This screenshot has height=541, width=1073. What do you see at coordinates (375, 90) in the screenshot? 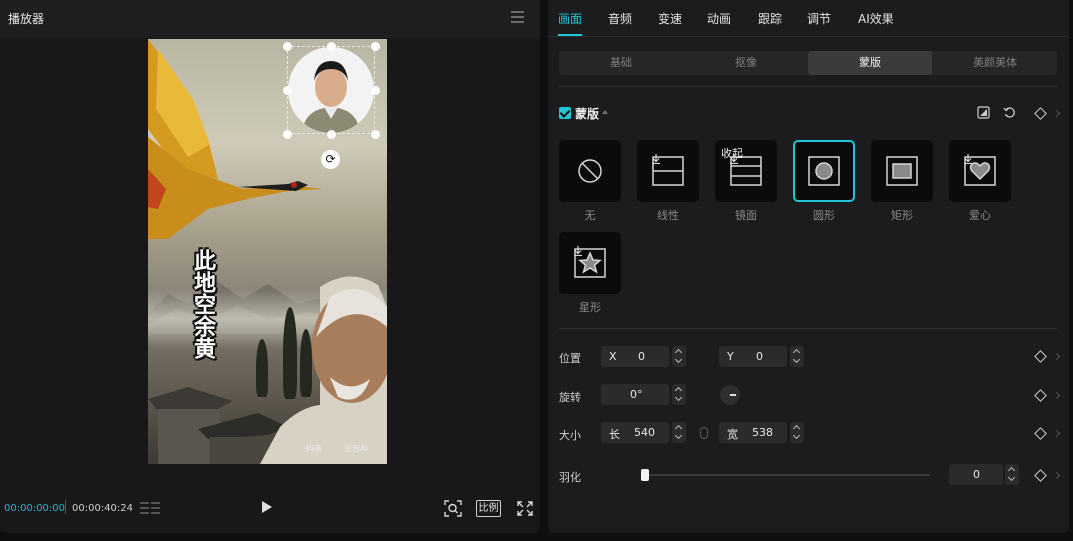
I see `resize-handle-right` at bounding box center [375, 90].